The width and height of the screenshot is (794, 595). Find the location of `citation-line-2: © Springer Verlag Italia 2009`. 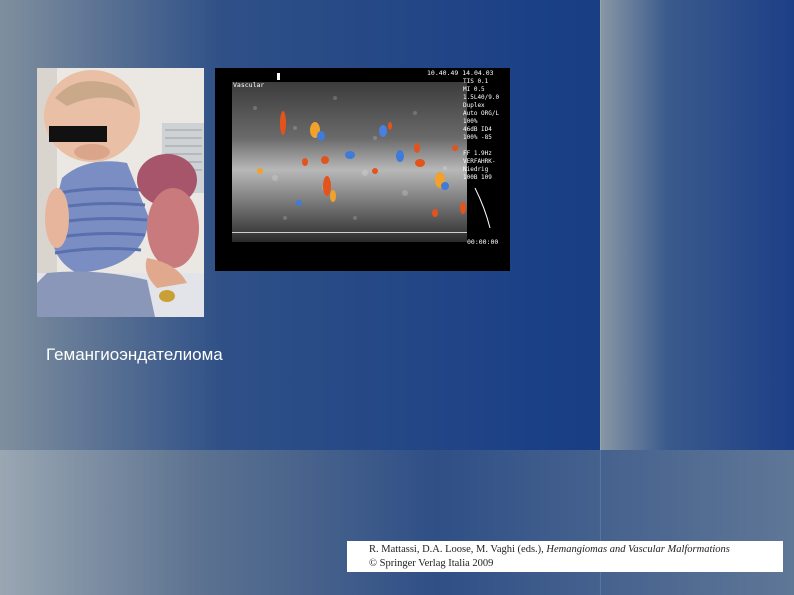

citation-line-2: © Springer Verlag Italia 2009 is located at coordinates (431, 563).